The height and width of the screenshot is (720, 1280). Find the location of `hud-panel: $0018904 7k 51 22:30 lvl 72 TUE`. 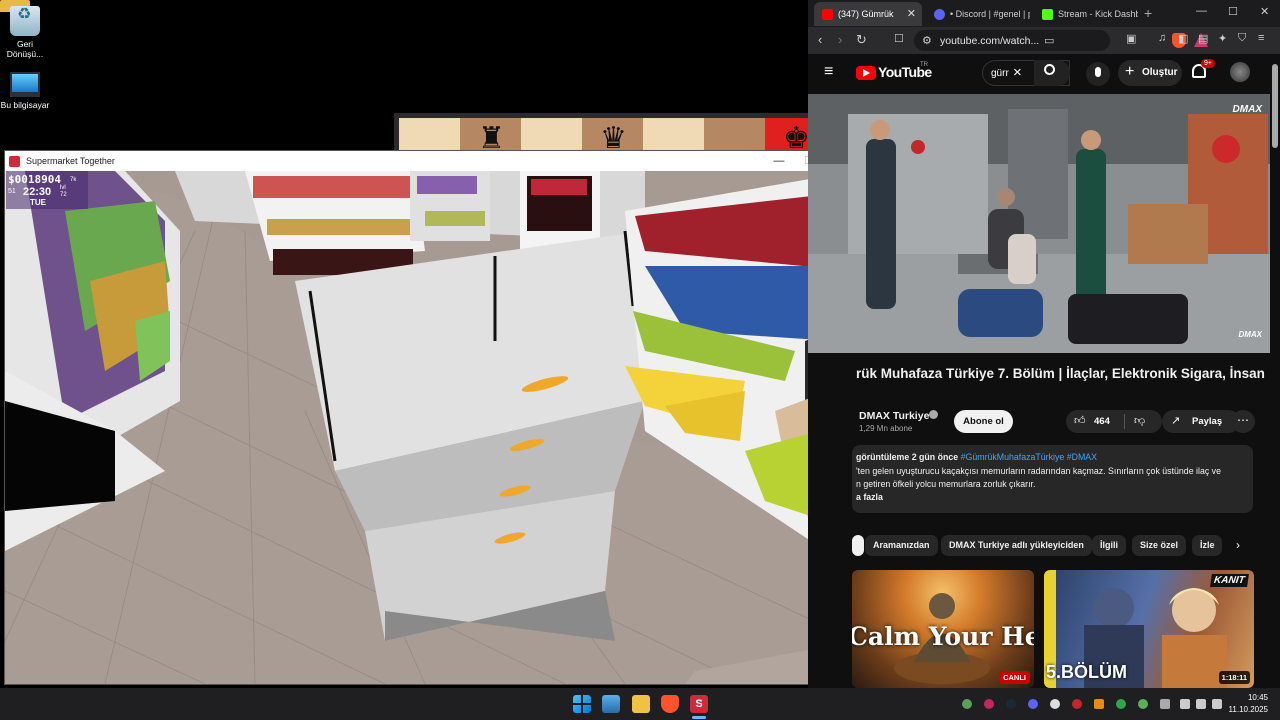

hud-panel: $0018904 7k 51 22:30 lvl 72 TUE is located at coordinates (47, 190).